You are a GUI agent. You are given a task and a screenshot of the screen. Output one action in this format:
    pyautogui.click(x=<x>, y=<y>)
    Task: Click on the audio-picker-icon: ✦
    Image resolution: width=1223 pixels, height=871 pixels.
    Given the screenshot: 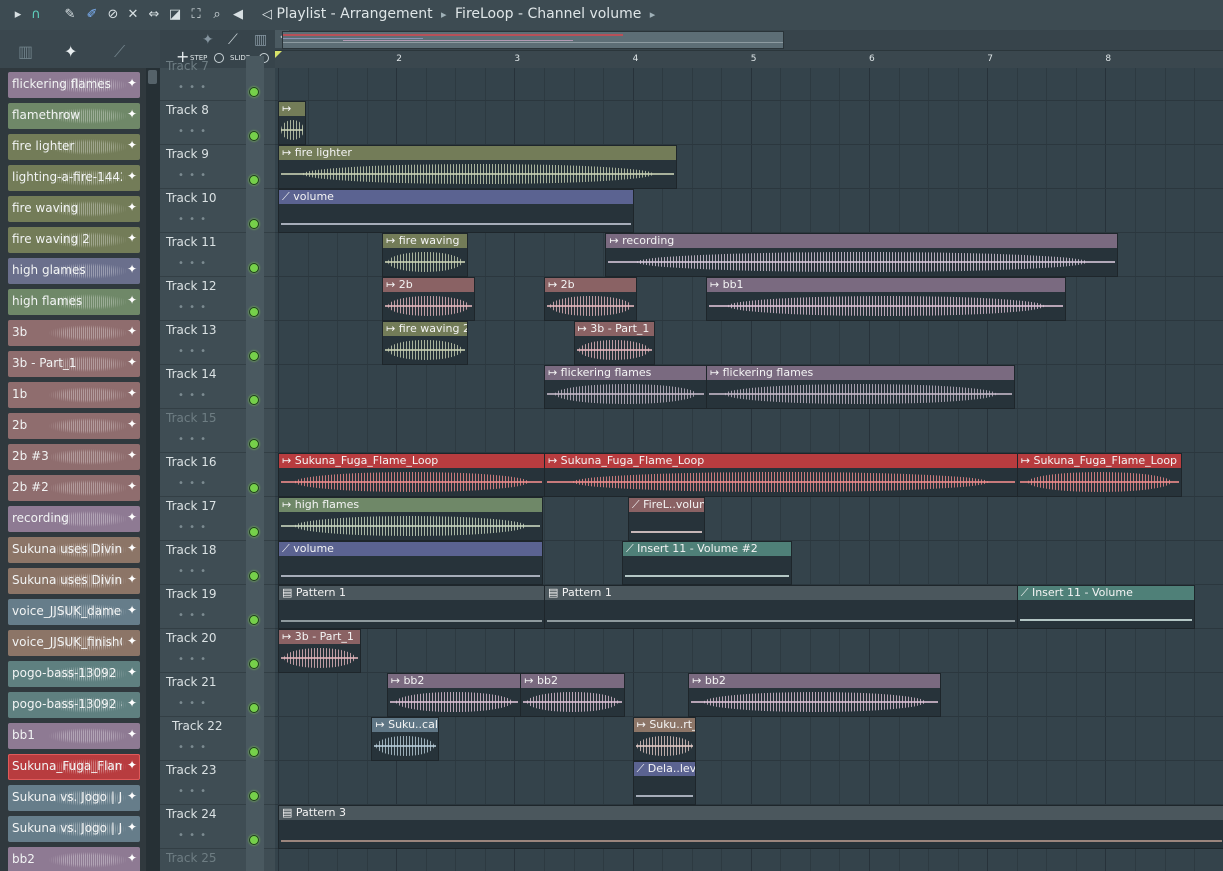 What is the action you would take?
    pyautogui.click(x=70, y=51)
    